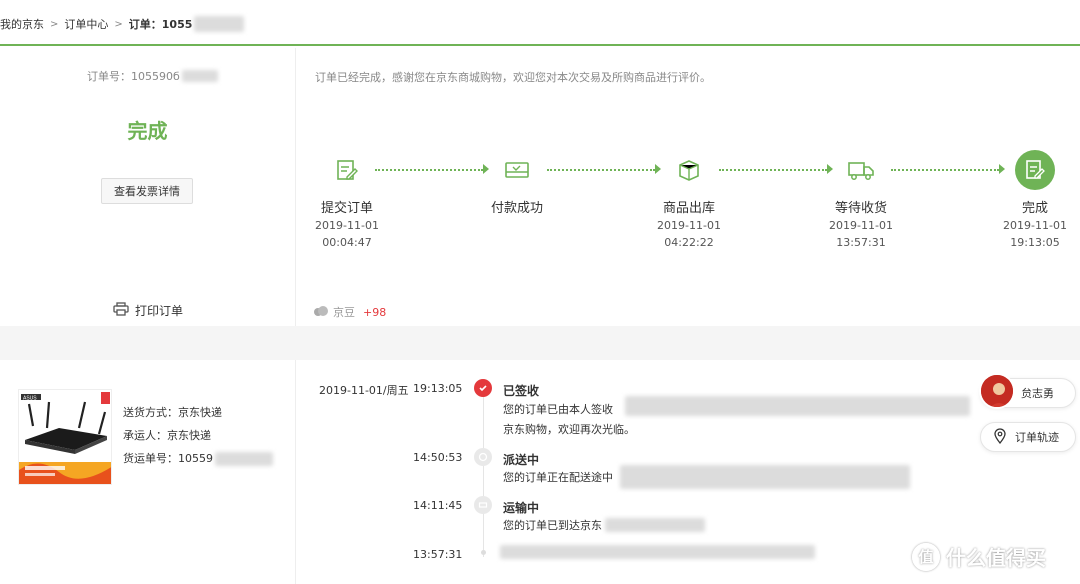  I want to click on watermark-logo: 值, so click(926, 556).